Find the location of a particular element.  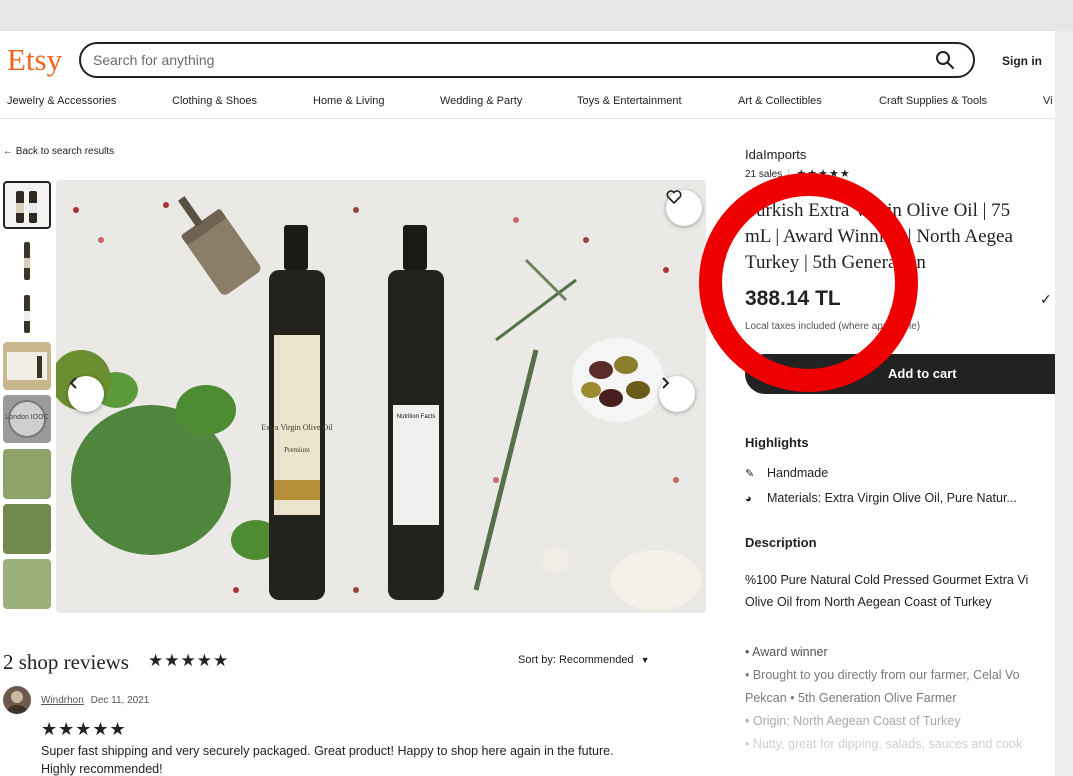

hand-icon: ✎ is located at coordinates (750, 474).